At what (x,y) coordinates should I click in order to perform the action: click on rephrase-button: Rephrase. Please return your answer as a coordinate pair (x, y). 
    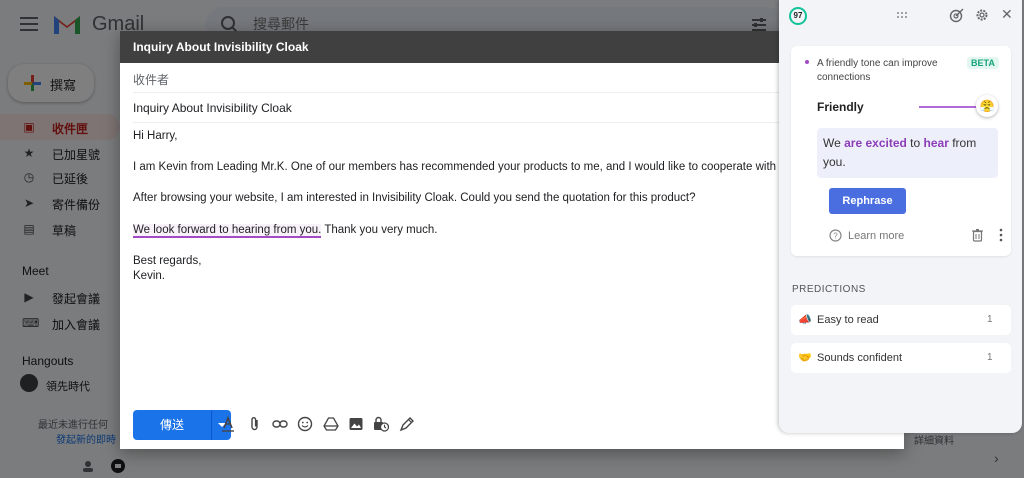
    Looking at the image, I should click on (867, 201).